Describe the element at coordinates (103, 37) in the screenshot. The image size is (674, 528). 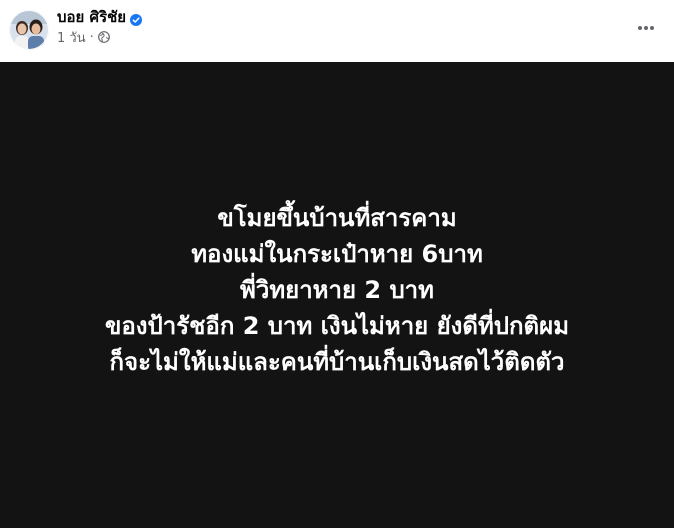
I see `globe-icon` at that location.